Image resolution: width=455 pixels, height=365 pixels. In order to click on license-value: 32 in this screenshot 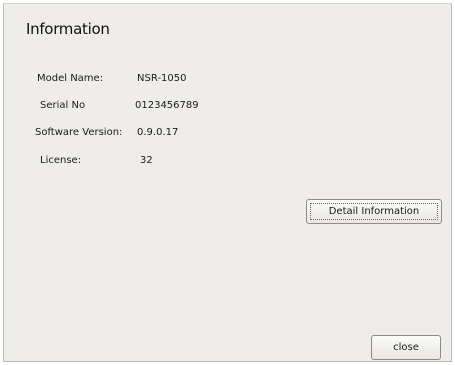, I will do `click(146, 160)`.